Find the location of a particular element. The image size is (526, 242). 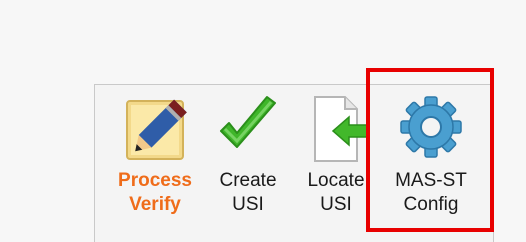

mas-st-config-label: MAS-ST Config is located at coordinates (431, 193).